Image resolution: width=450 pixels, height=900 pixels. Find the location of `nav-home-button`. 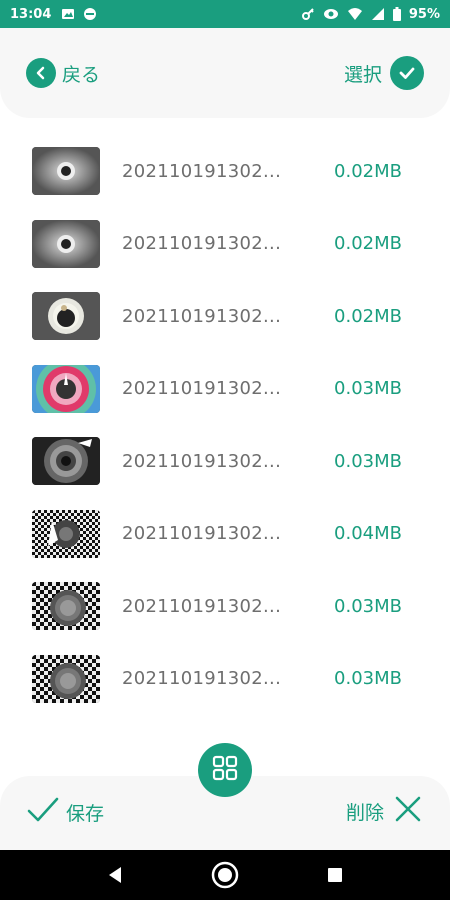

nav-home-button is located at coordinates (225, 875).